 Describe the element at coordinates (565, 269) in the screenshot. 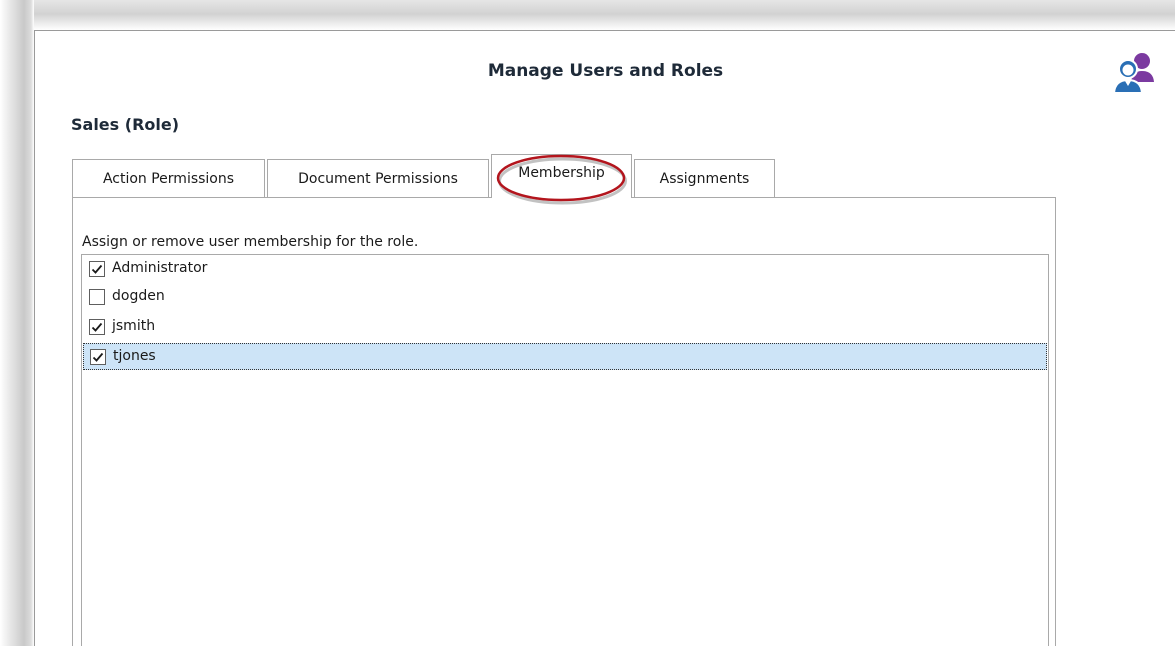

I see `list-item: Administrator` at that location.